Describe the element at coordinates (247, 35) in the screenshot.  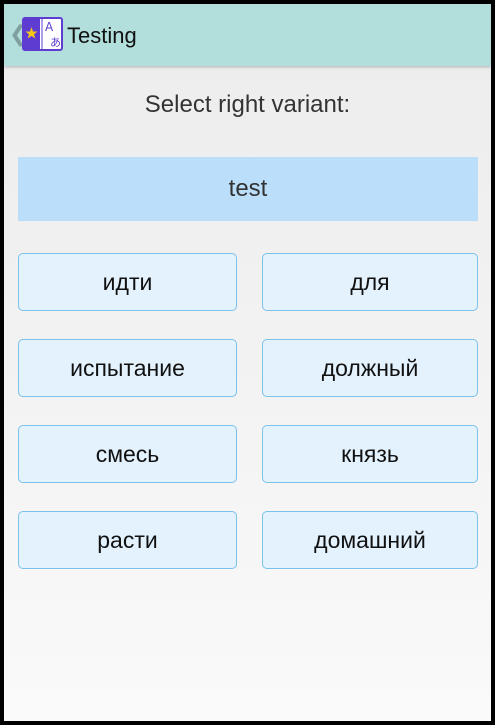
I see `app-bar: ❮ A あ Testing` at that location.